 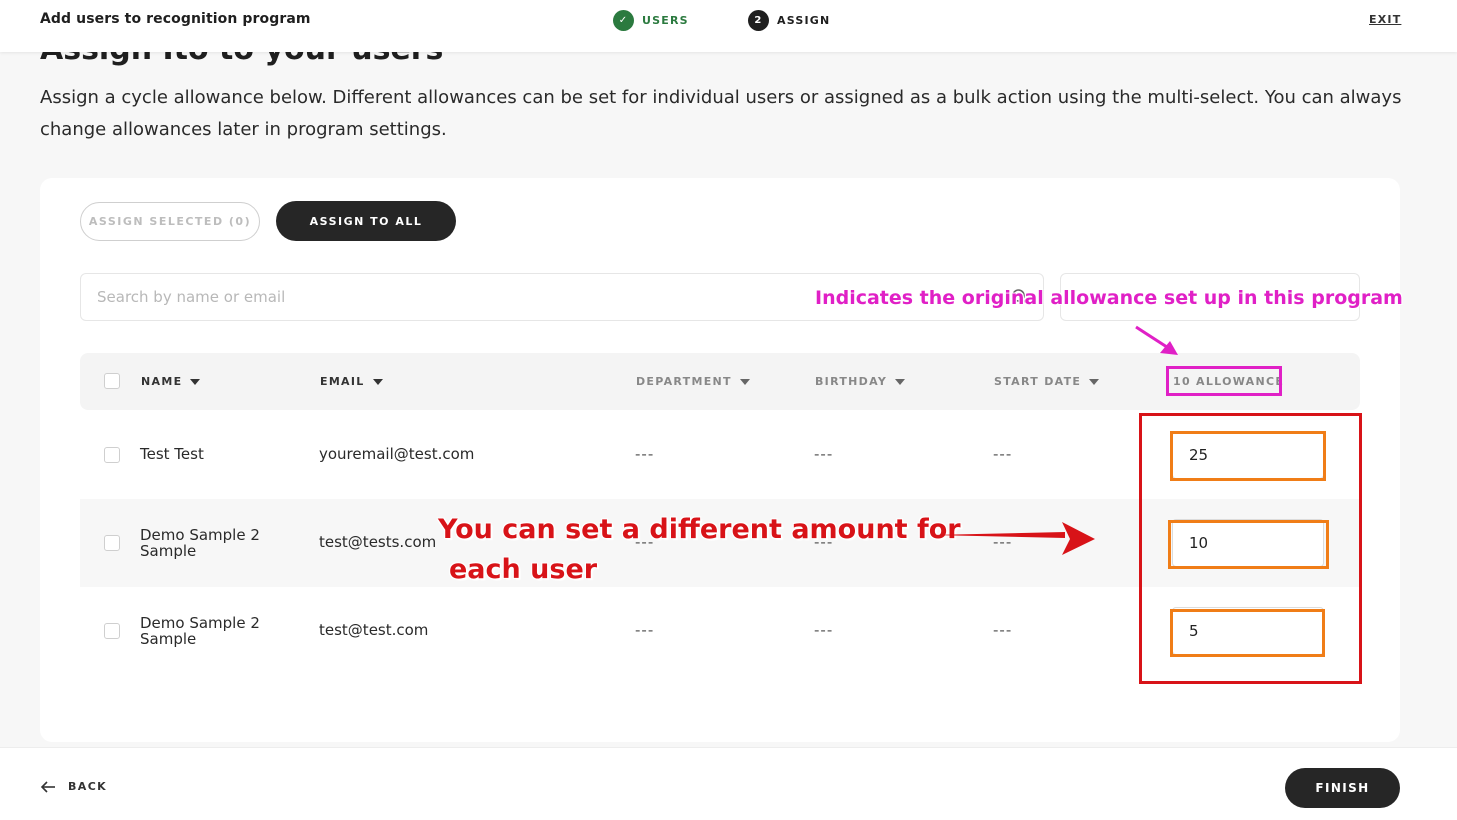 I want to click on step-assign: 2 ASSIGN, so click(x=789, y=20).